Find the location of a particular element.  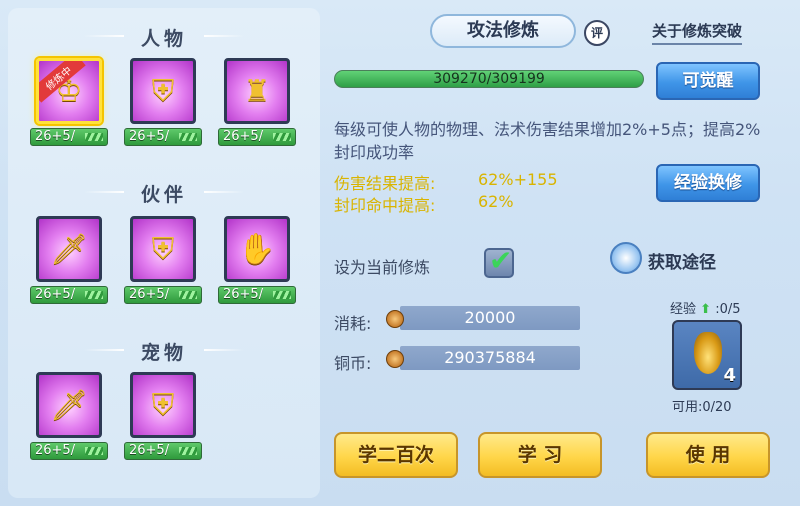

cost-value: 20000 is located at coordinates (490, 318).